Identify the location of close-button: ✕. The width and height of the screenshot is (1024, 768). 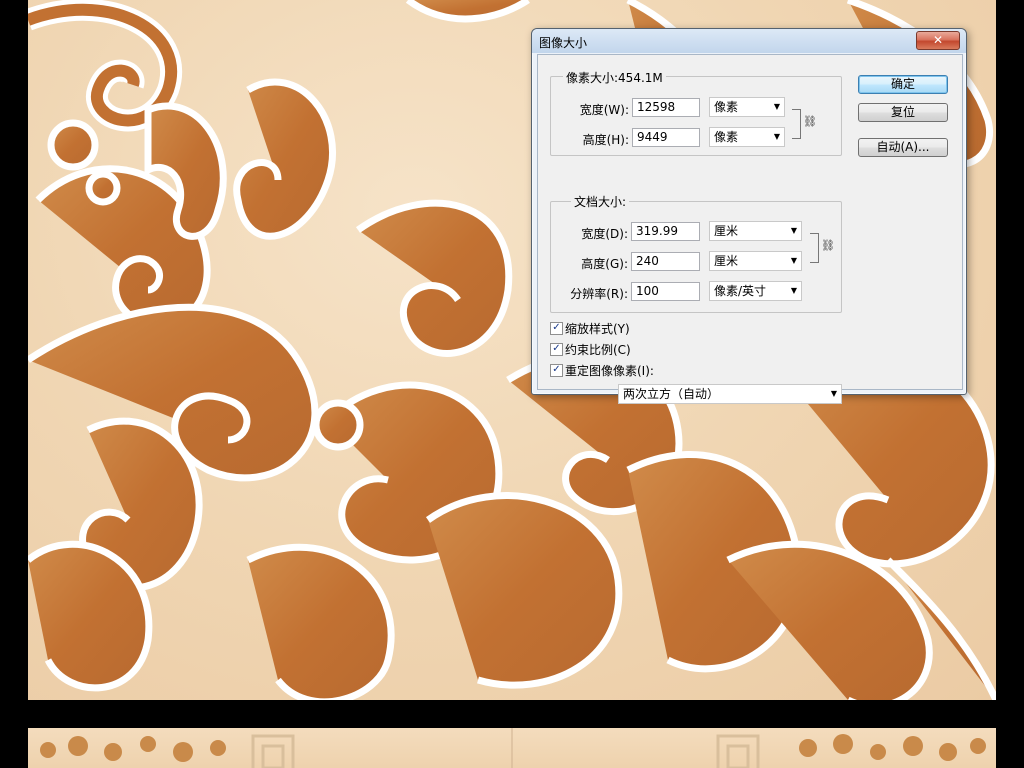
(938, 40).